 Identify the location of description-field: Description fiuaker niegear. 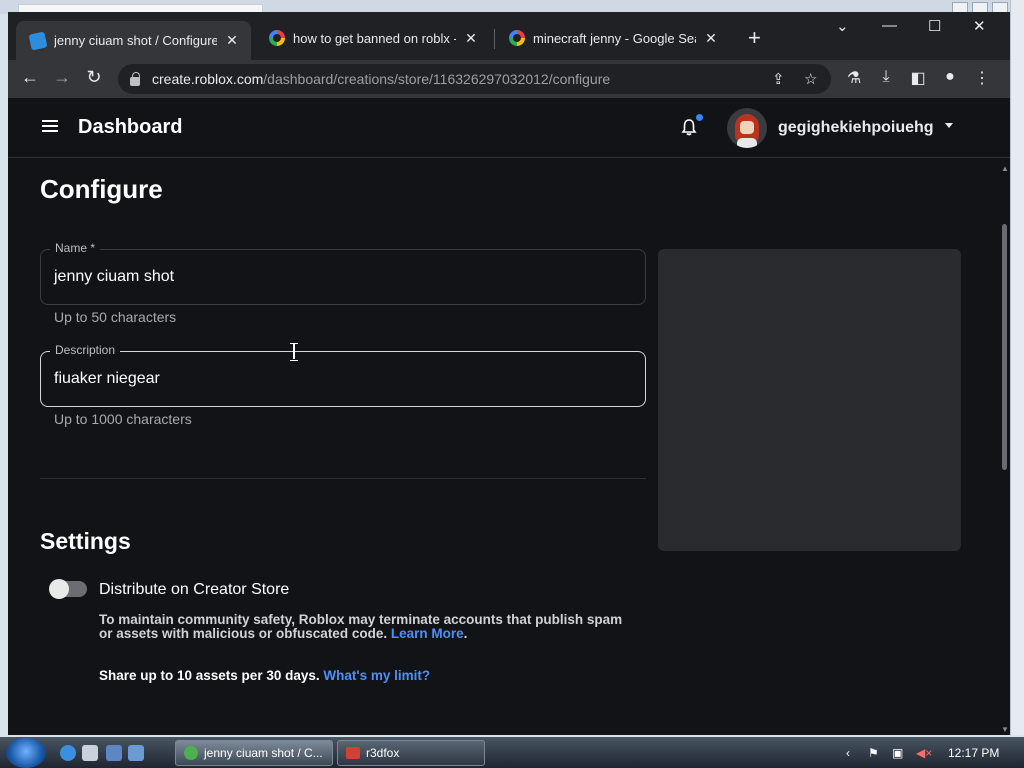
(343, 375).